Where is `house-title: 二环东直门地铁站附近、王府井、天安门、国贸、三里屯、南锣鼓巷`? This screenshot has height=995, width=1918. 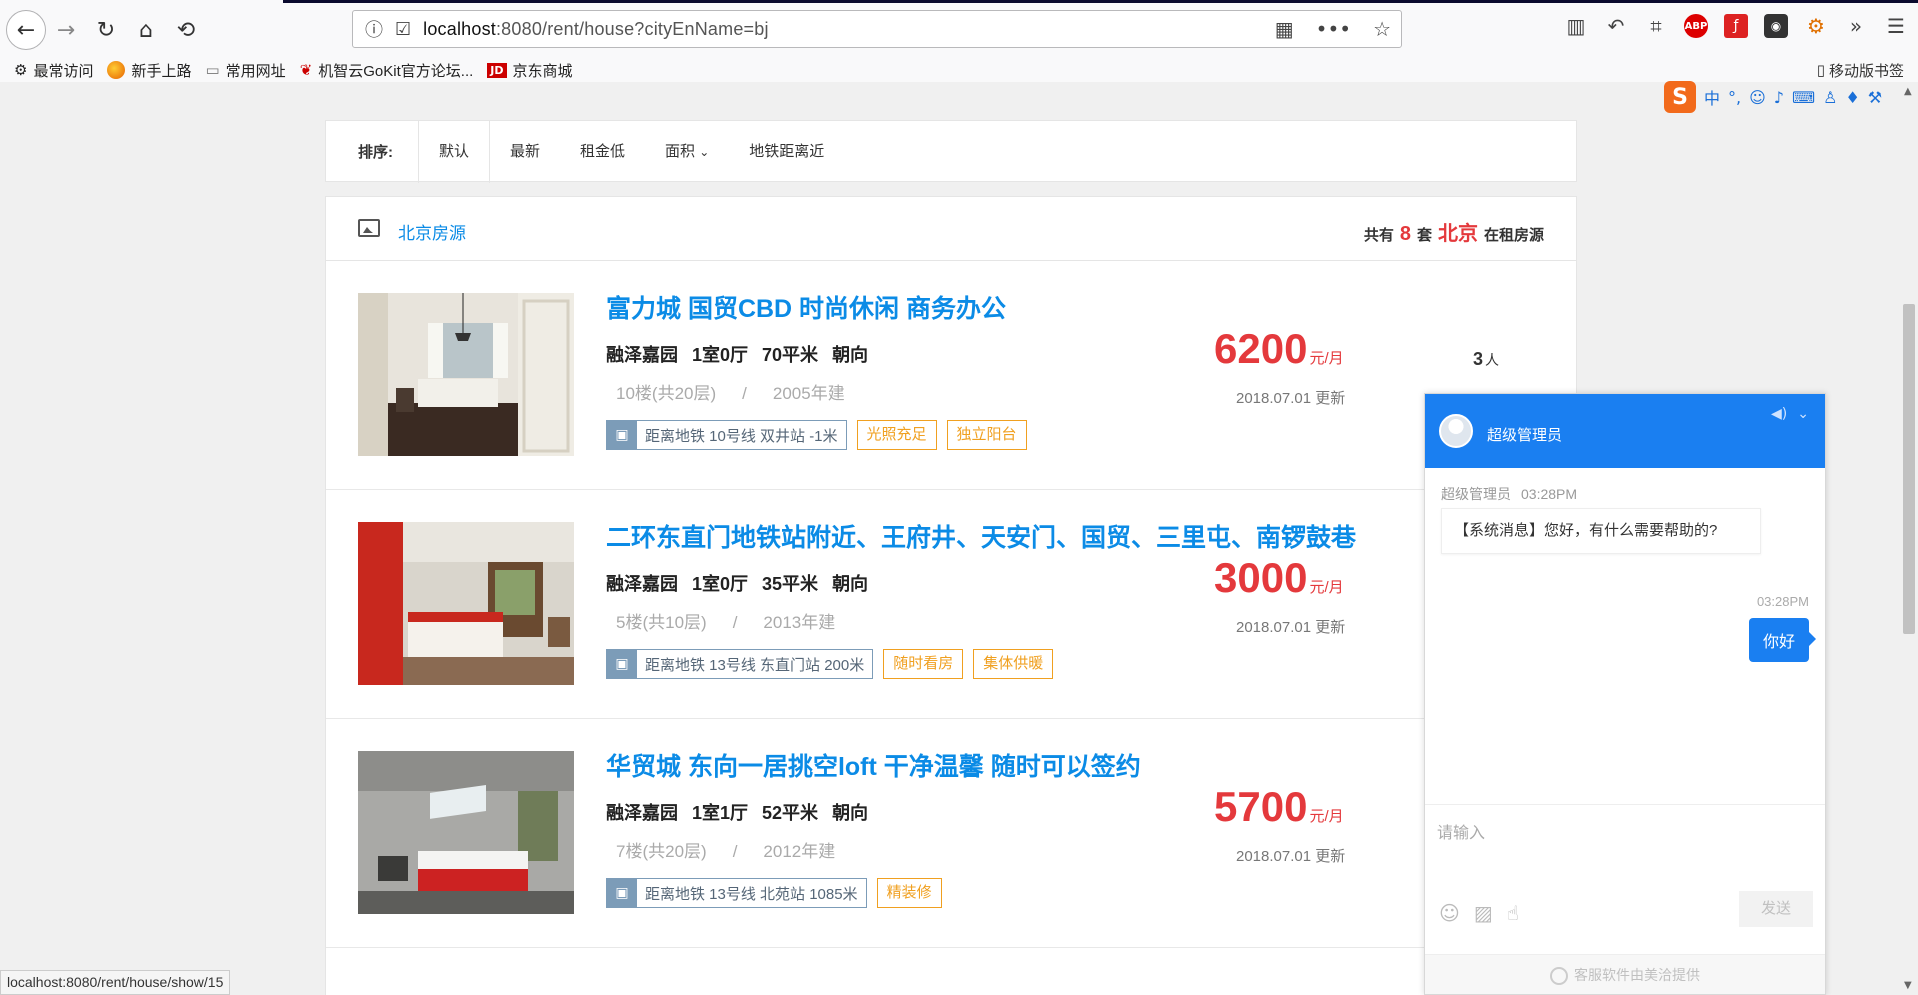
house-title: 二环东直门地铁站附近、王府井、天安门、国贸、三里屯、南锣鼓巷 is located at coordinates (981, 536).